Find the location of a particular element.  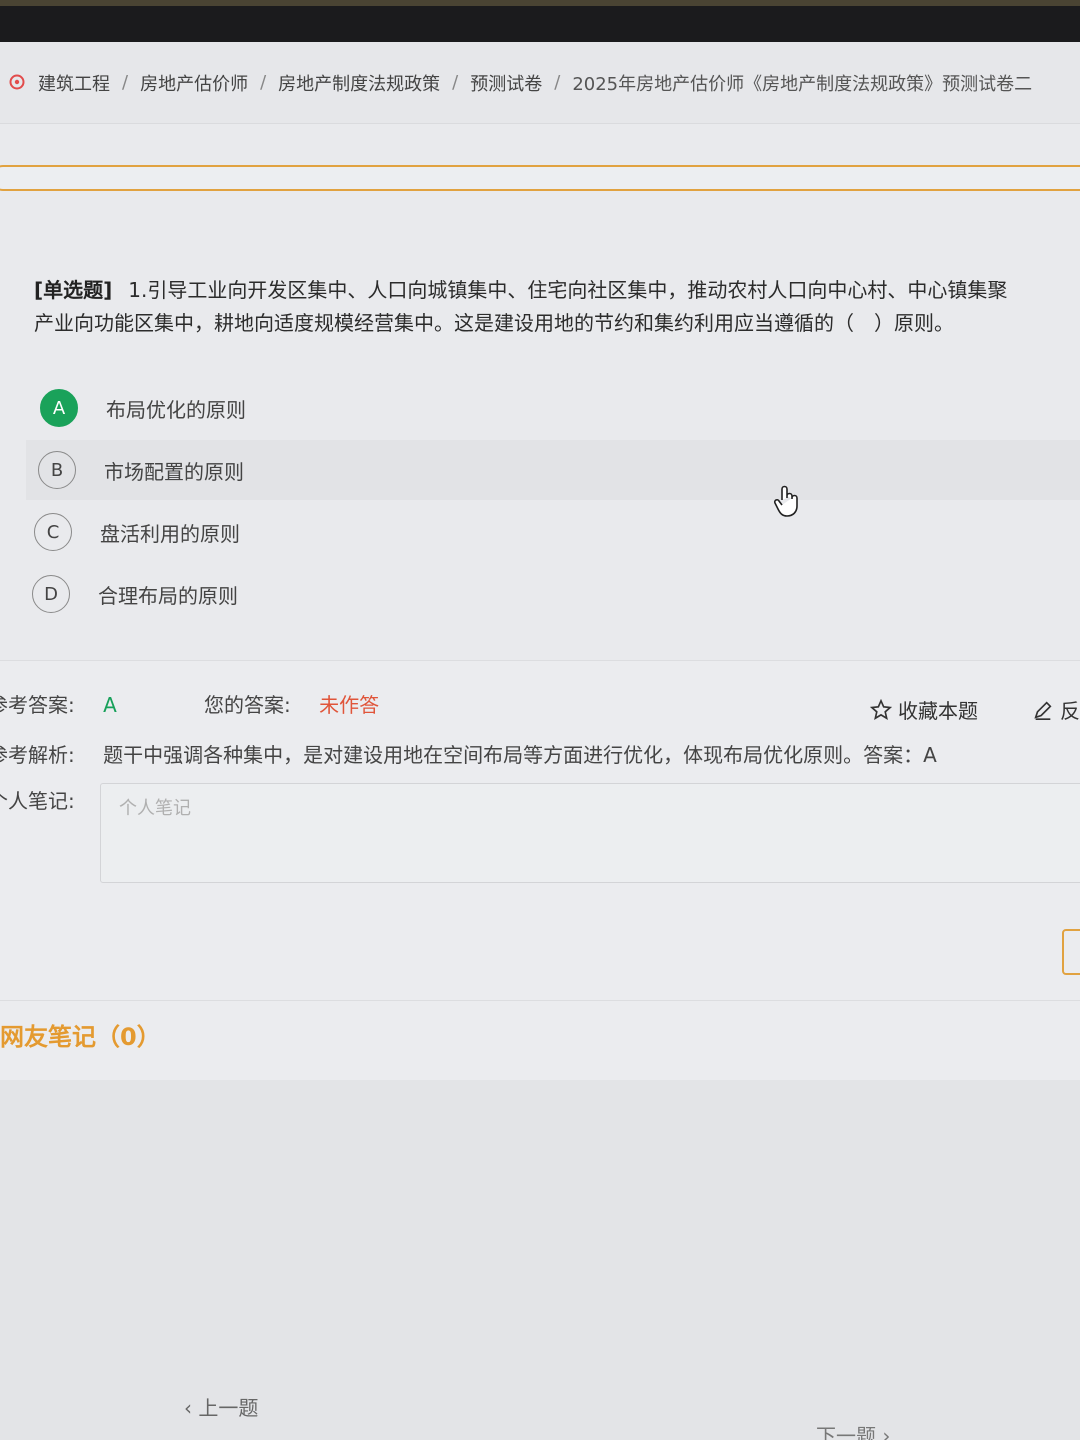

personal-note-input: 个人笔记 is located at coordinates (590, 833).